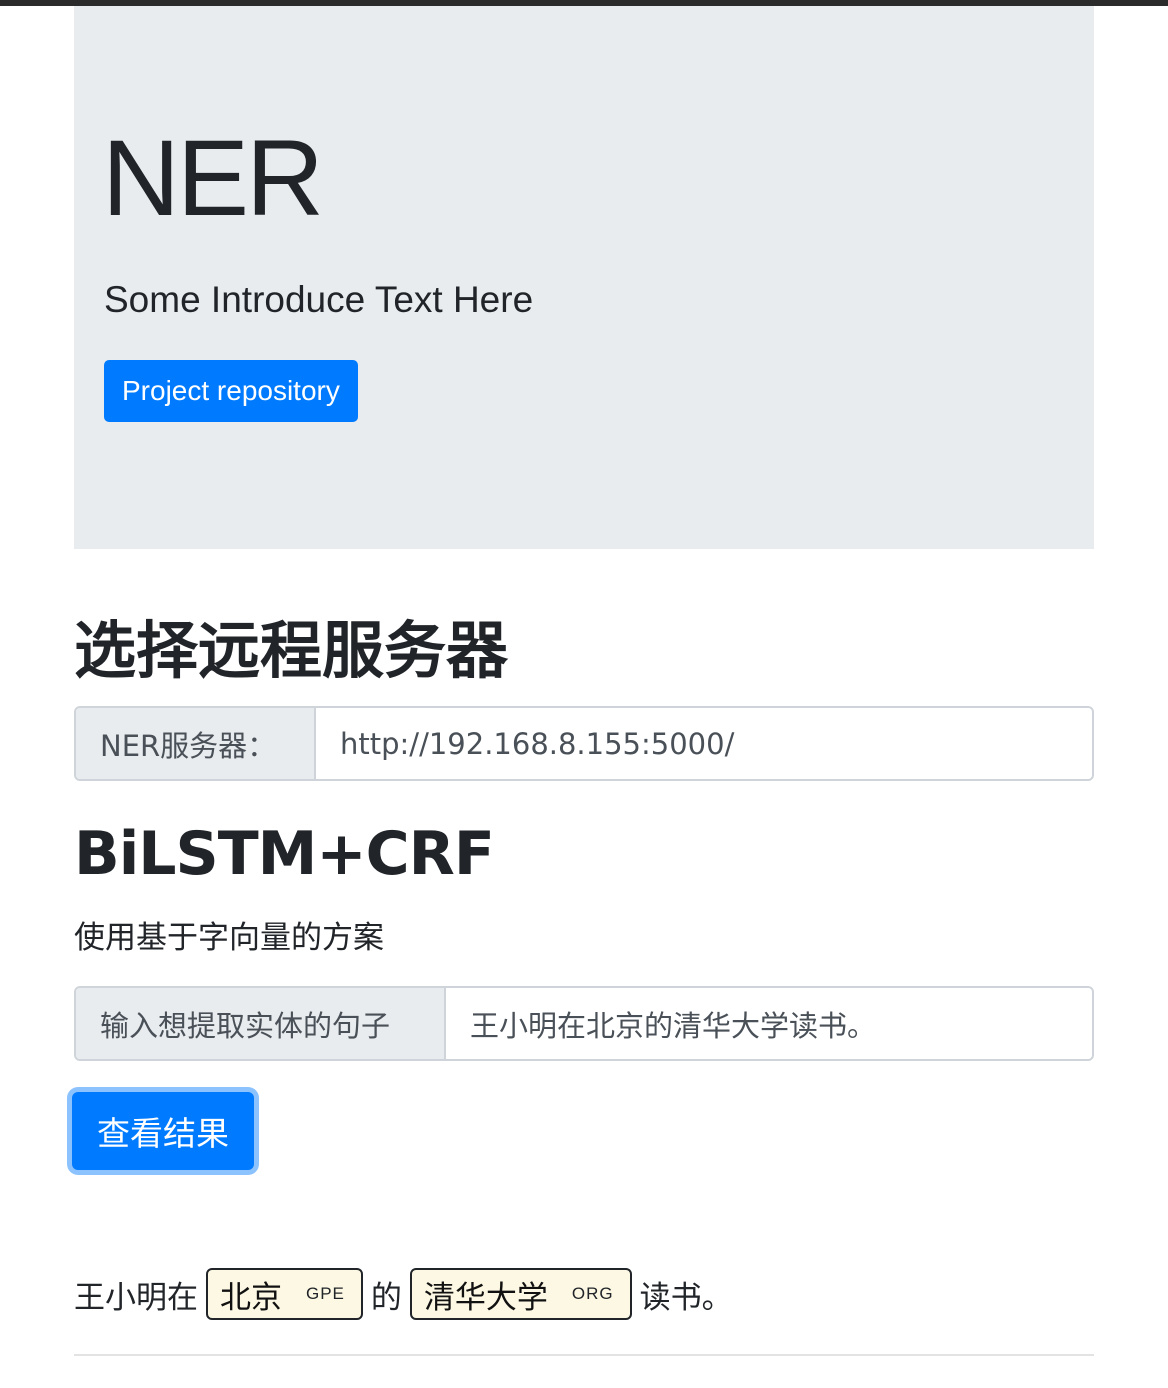  What do you see at coordinates (704, 743) in the screenshot?
I see `server-url-input` at bounding box center [704, 743].